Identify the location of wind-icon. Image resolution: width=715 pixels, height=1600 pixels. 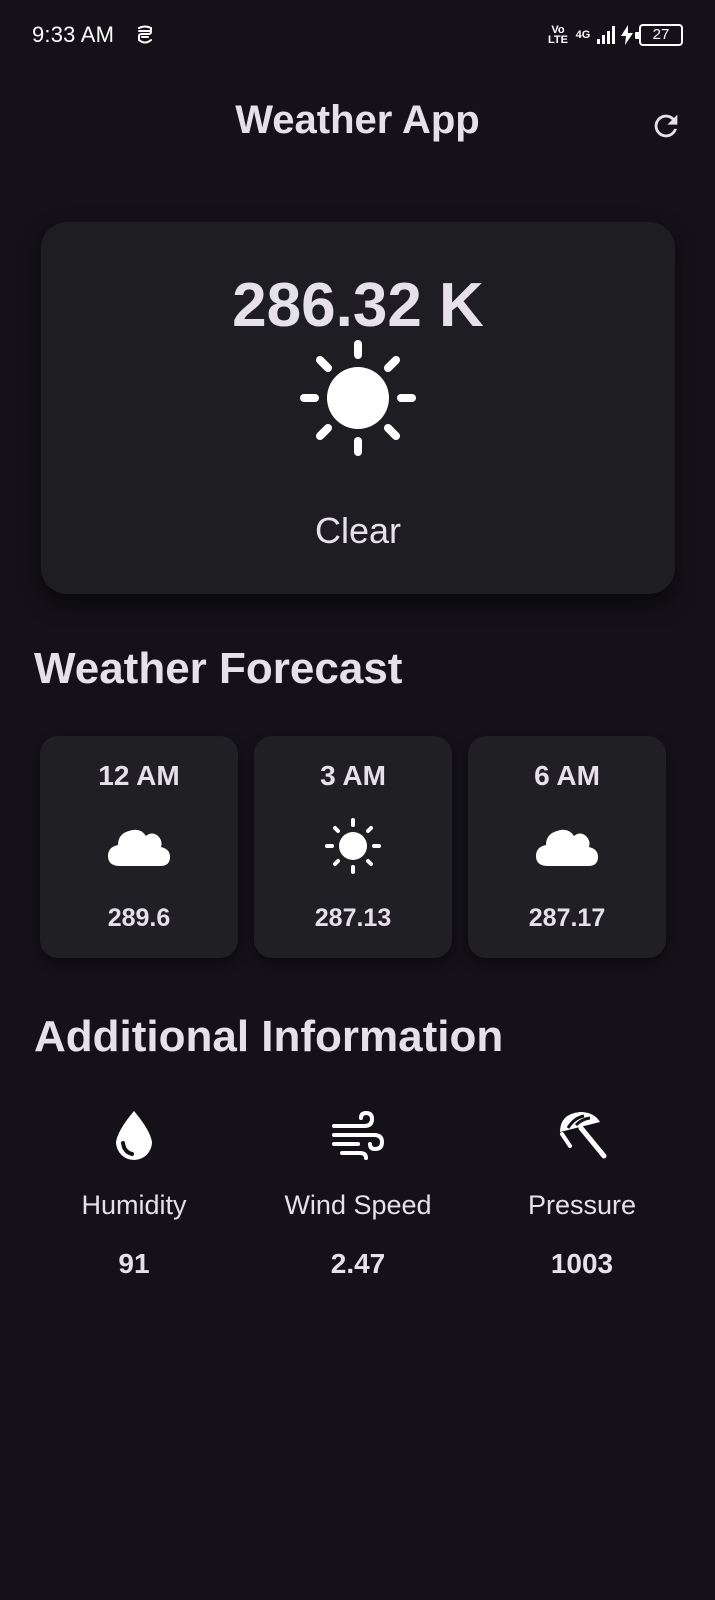
(358, 1135).